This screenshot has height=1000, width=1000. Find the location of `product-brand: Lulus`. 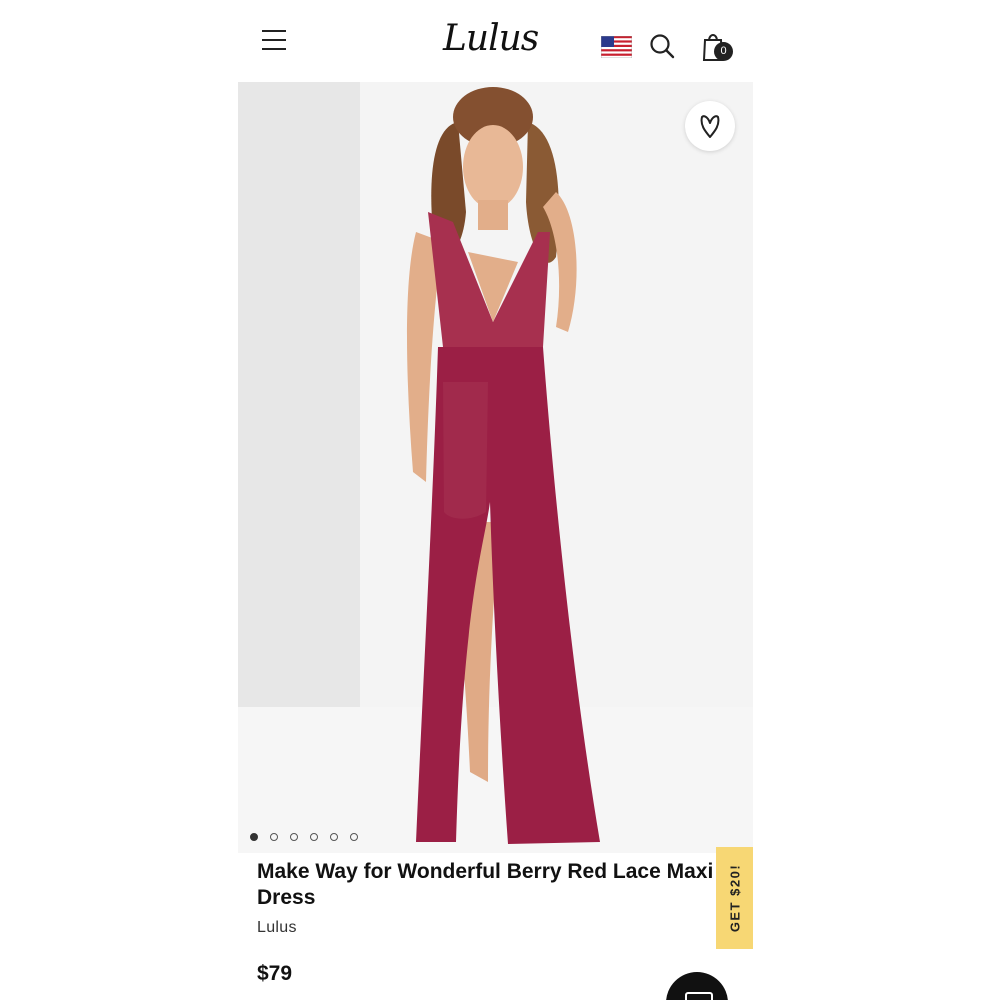

product-brand: Lulus is located at coordinates (277, 928).